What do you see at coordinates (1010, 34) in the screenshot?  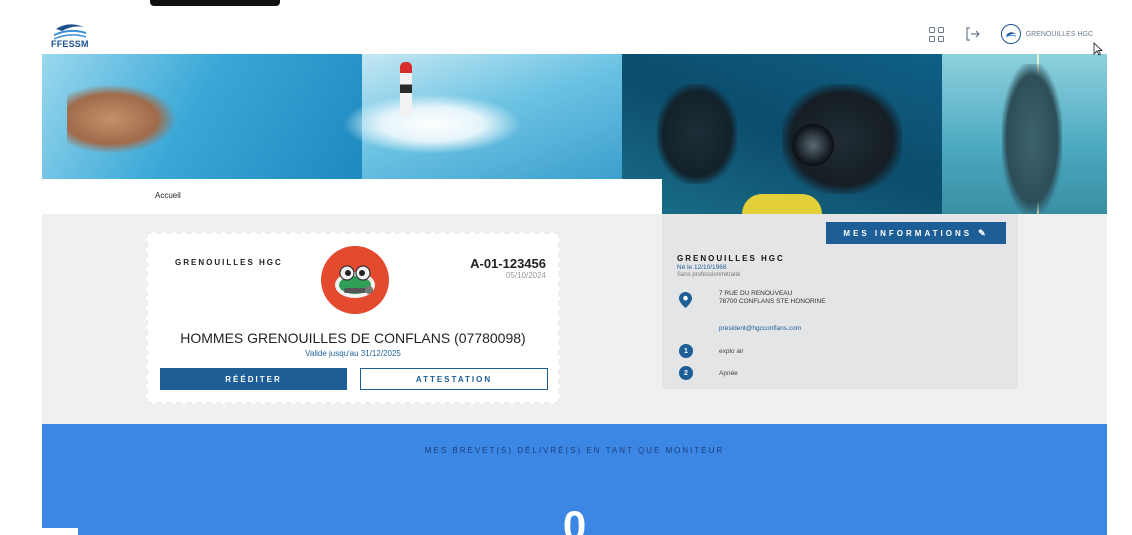 I see `user-avatar-icon` at bounding box center [1010, 34].